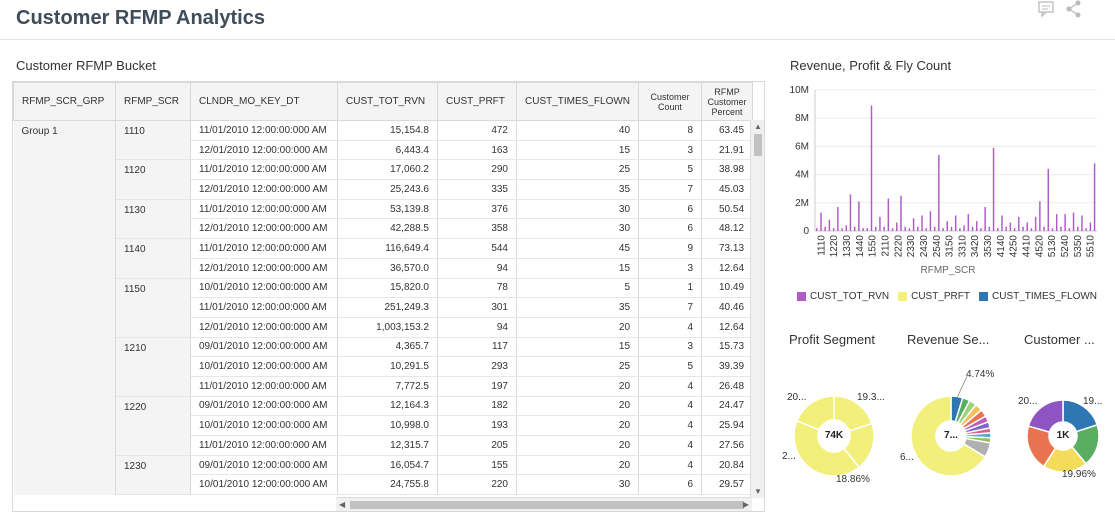 This screenshot has width=1115, height=526. What do you see at coordinates (477, 101) in the screenshot?
I see `col-header-cust-prft: CUST_PRFT` at bounding box center [477, 101].